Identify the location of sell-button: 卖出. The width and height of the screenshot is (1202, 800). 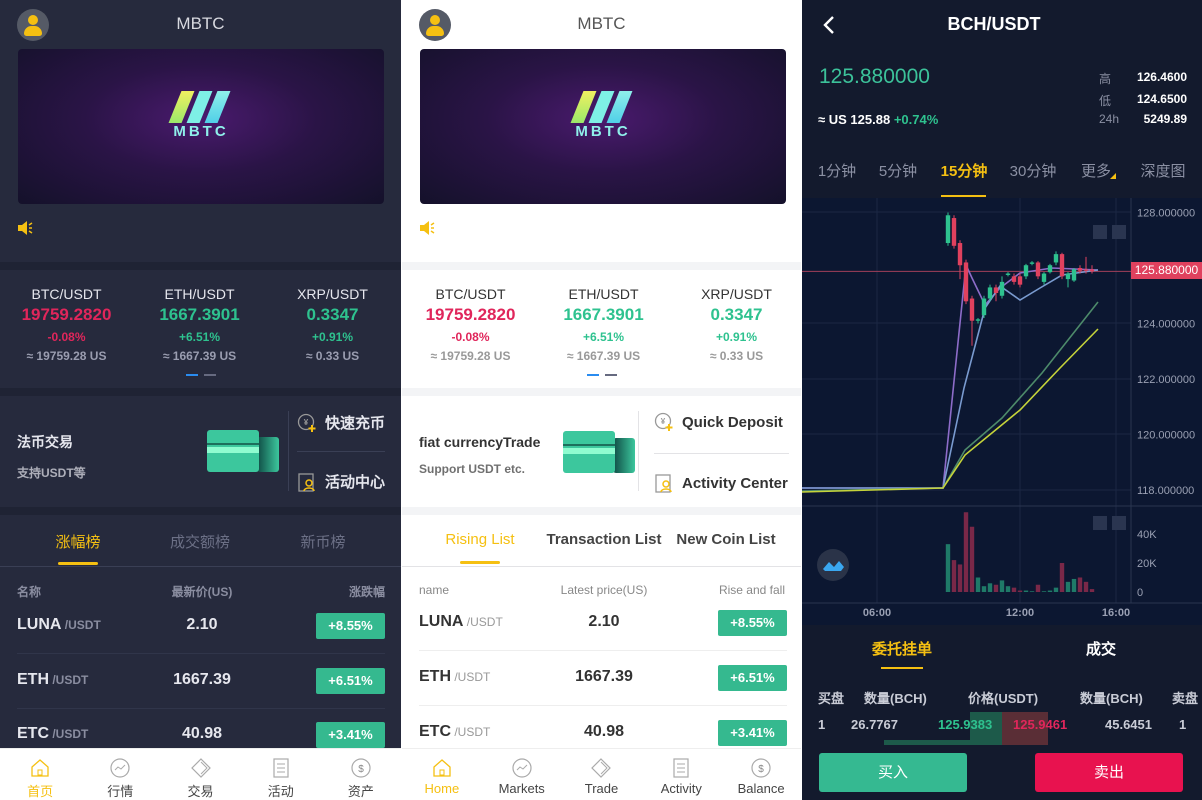
(1109, 772).